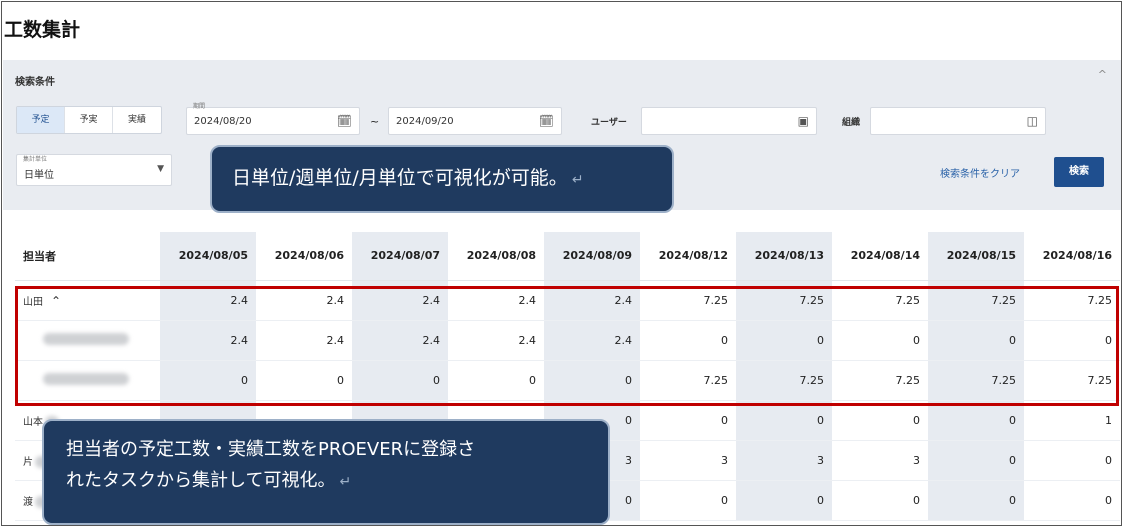  I want to click on callout-bottom-line1: 担当者の予定工数・実績工数をPROEVERに登録さ, so click(271, 449).